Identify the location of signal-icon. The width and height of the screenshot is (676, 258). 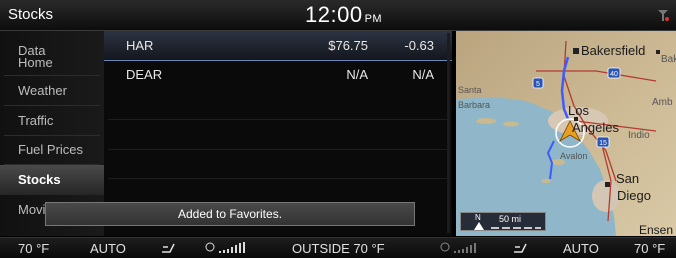
(663, 15).